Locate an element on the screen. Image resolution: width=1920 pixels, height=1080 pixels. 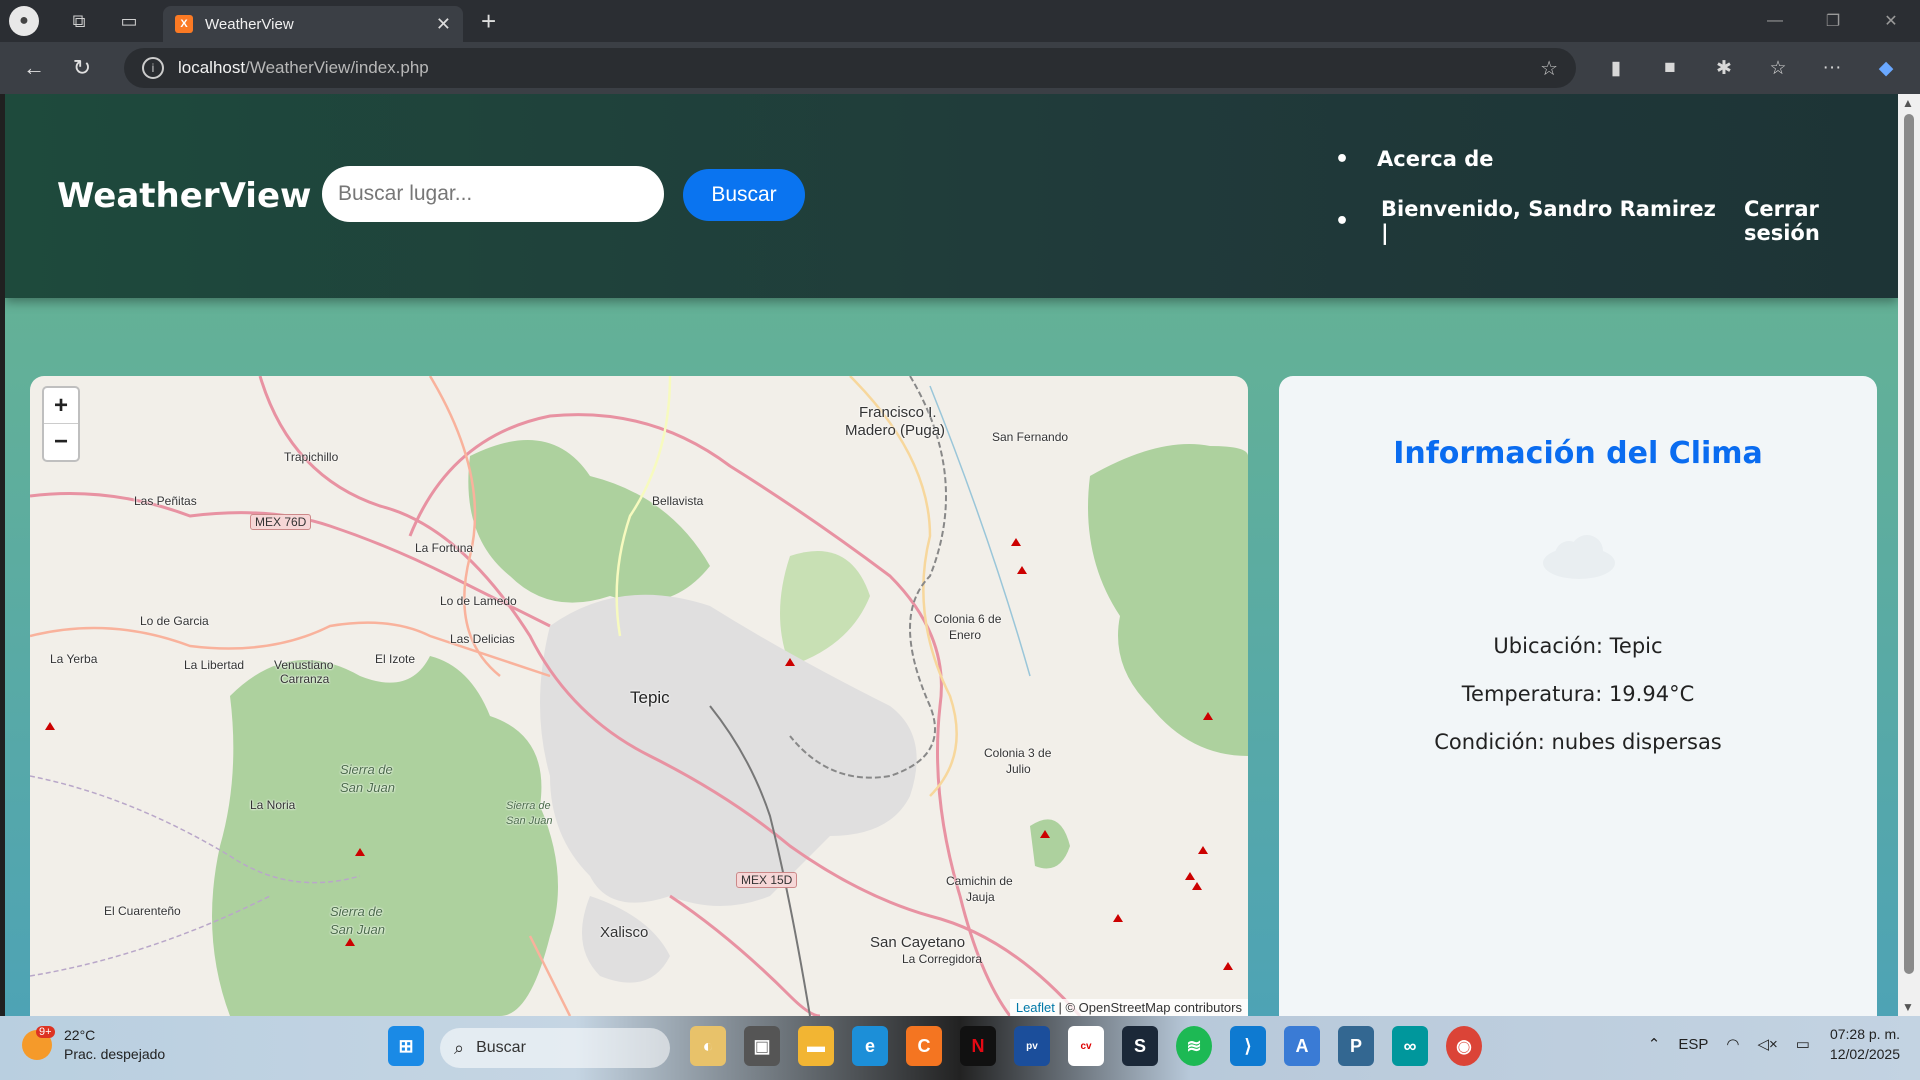
postgres-icon: P is located at coordinates (1356, 1046).